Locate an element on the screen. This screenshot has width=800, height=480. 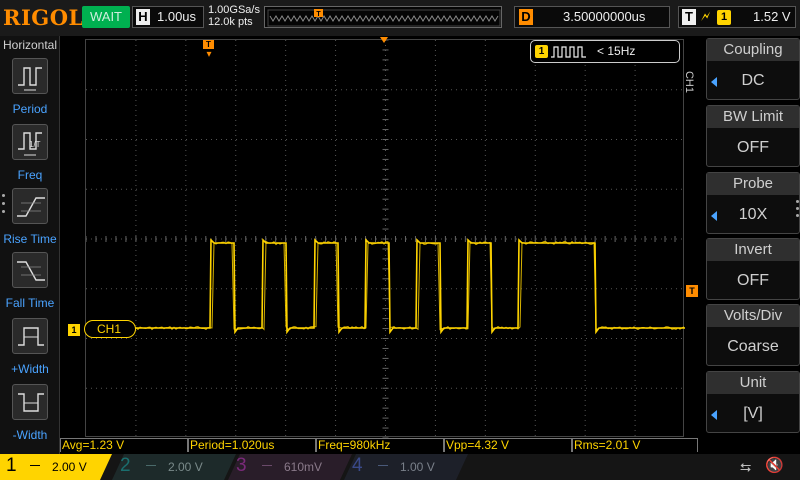
channel-4-tab: 4 1.00 V is located at coordinates (406, 467).